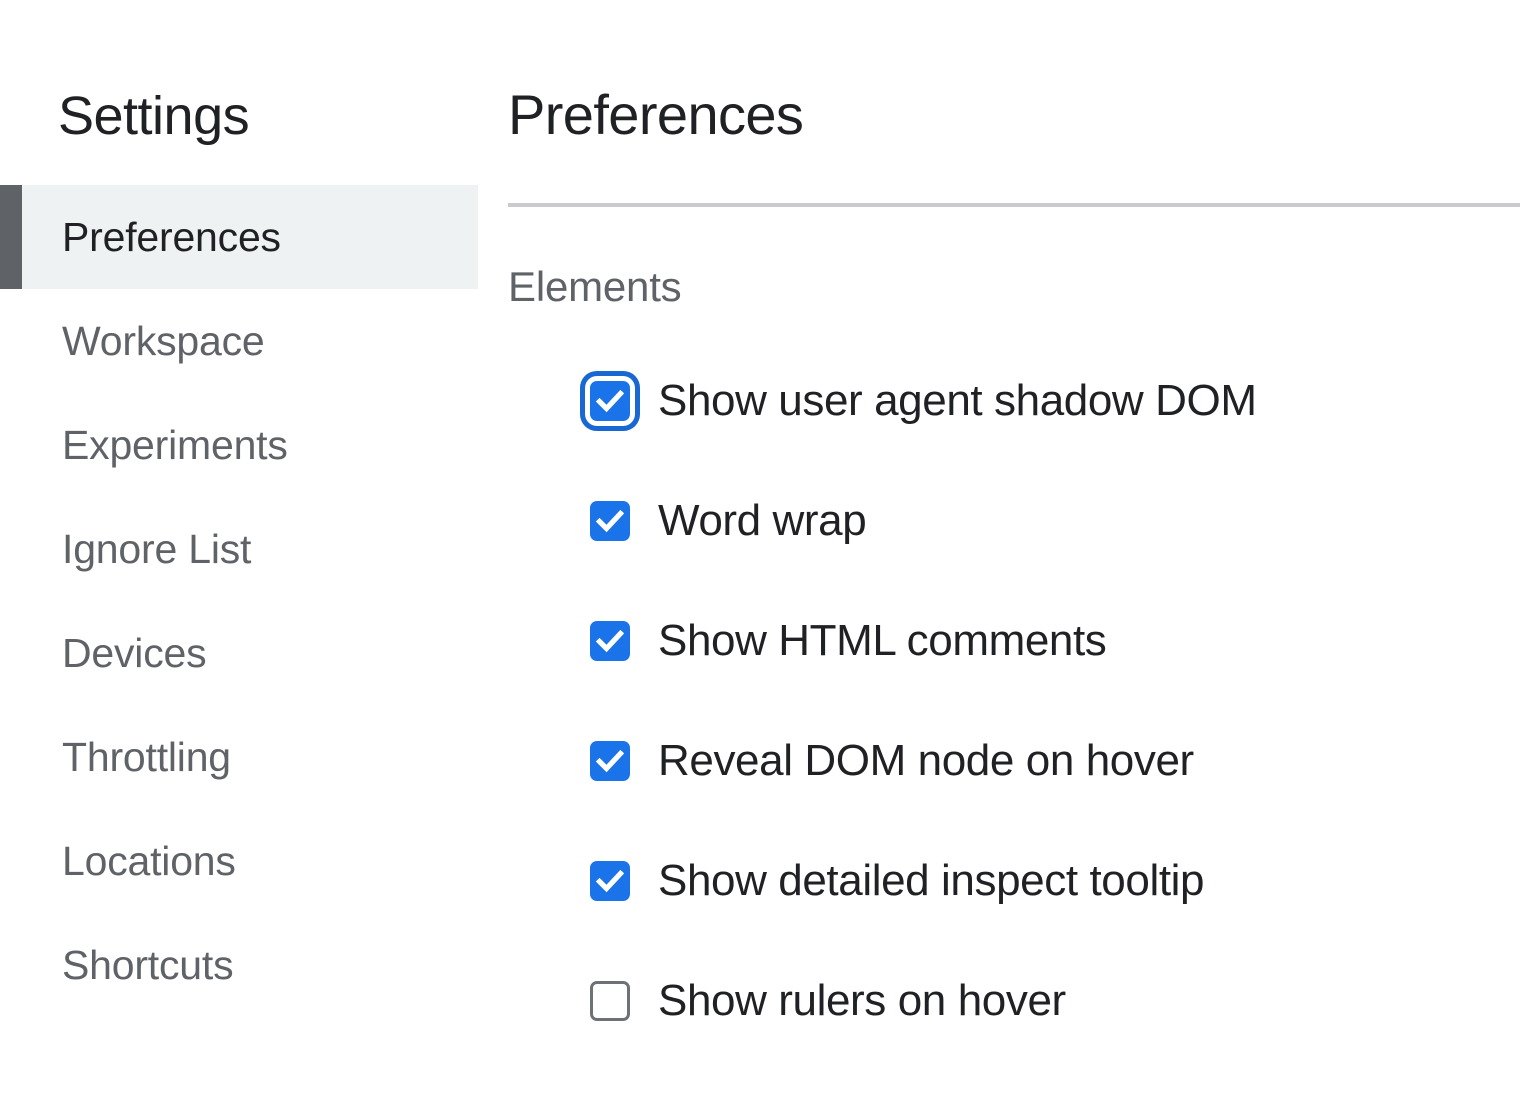  Describe the element at coordinates (149, 861) in the screenshot. I see `sidebar-item-label: Locations` at that location.